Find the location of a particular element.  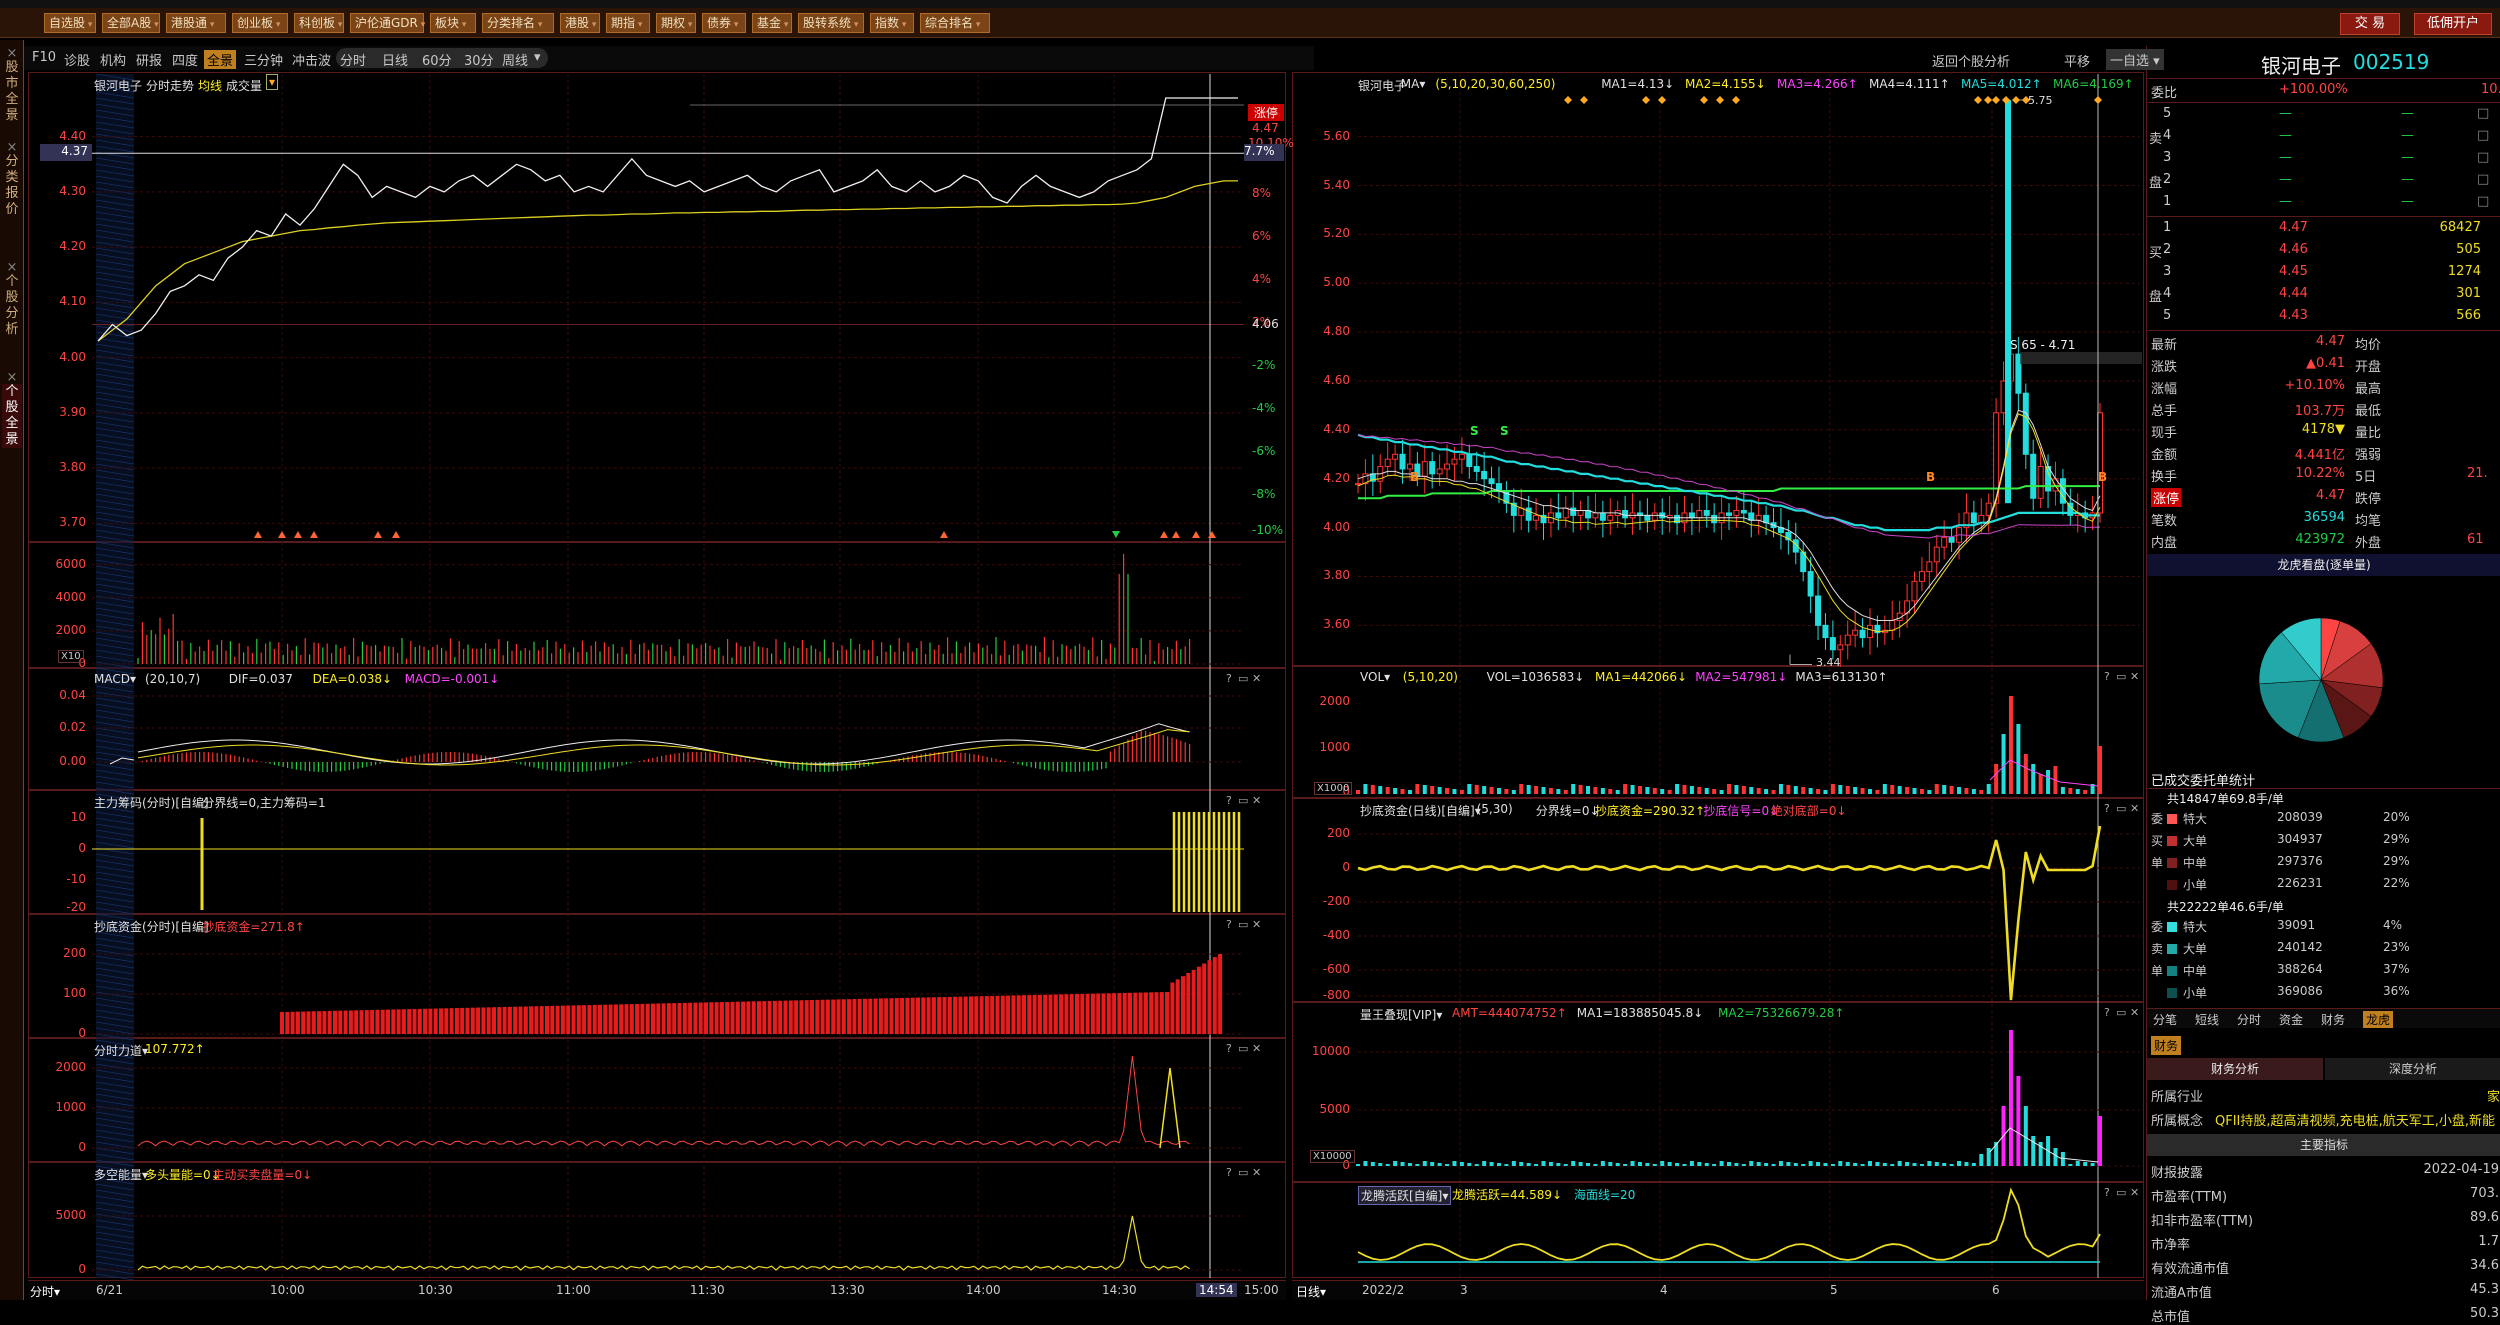

chaodi-d-tick: -400 is located at coordinates (1336, 935).